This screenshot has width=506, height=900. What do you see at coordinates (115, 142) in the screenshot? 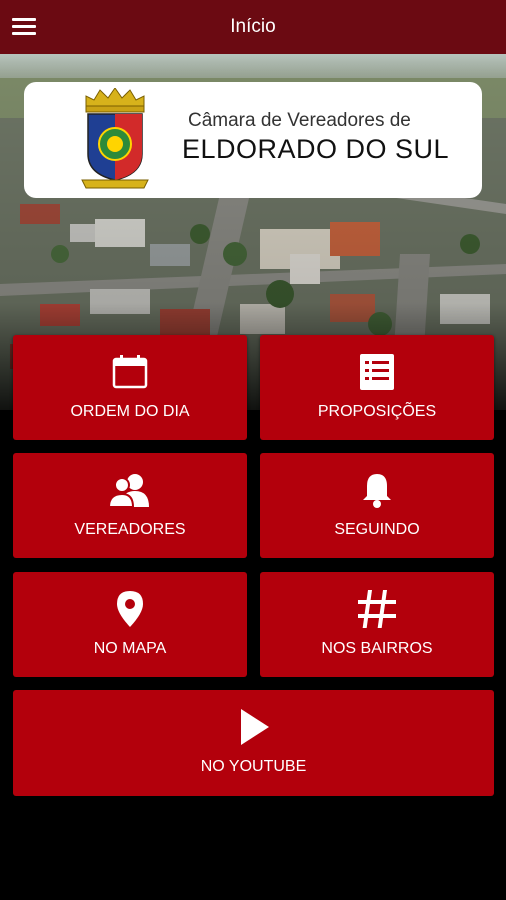
I see `coat-of-arms-logo` at bounding box center [115, 142].